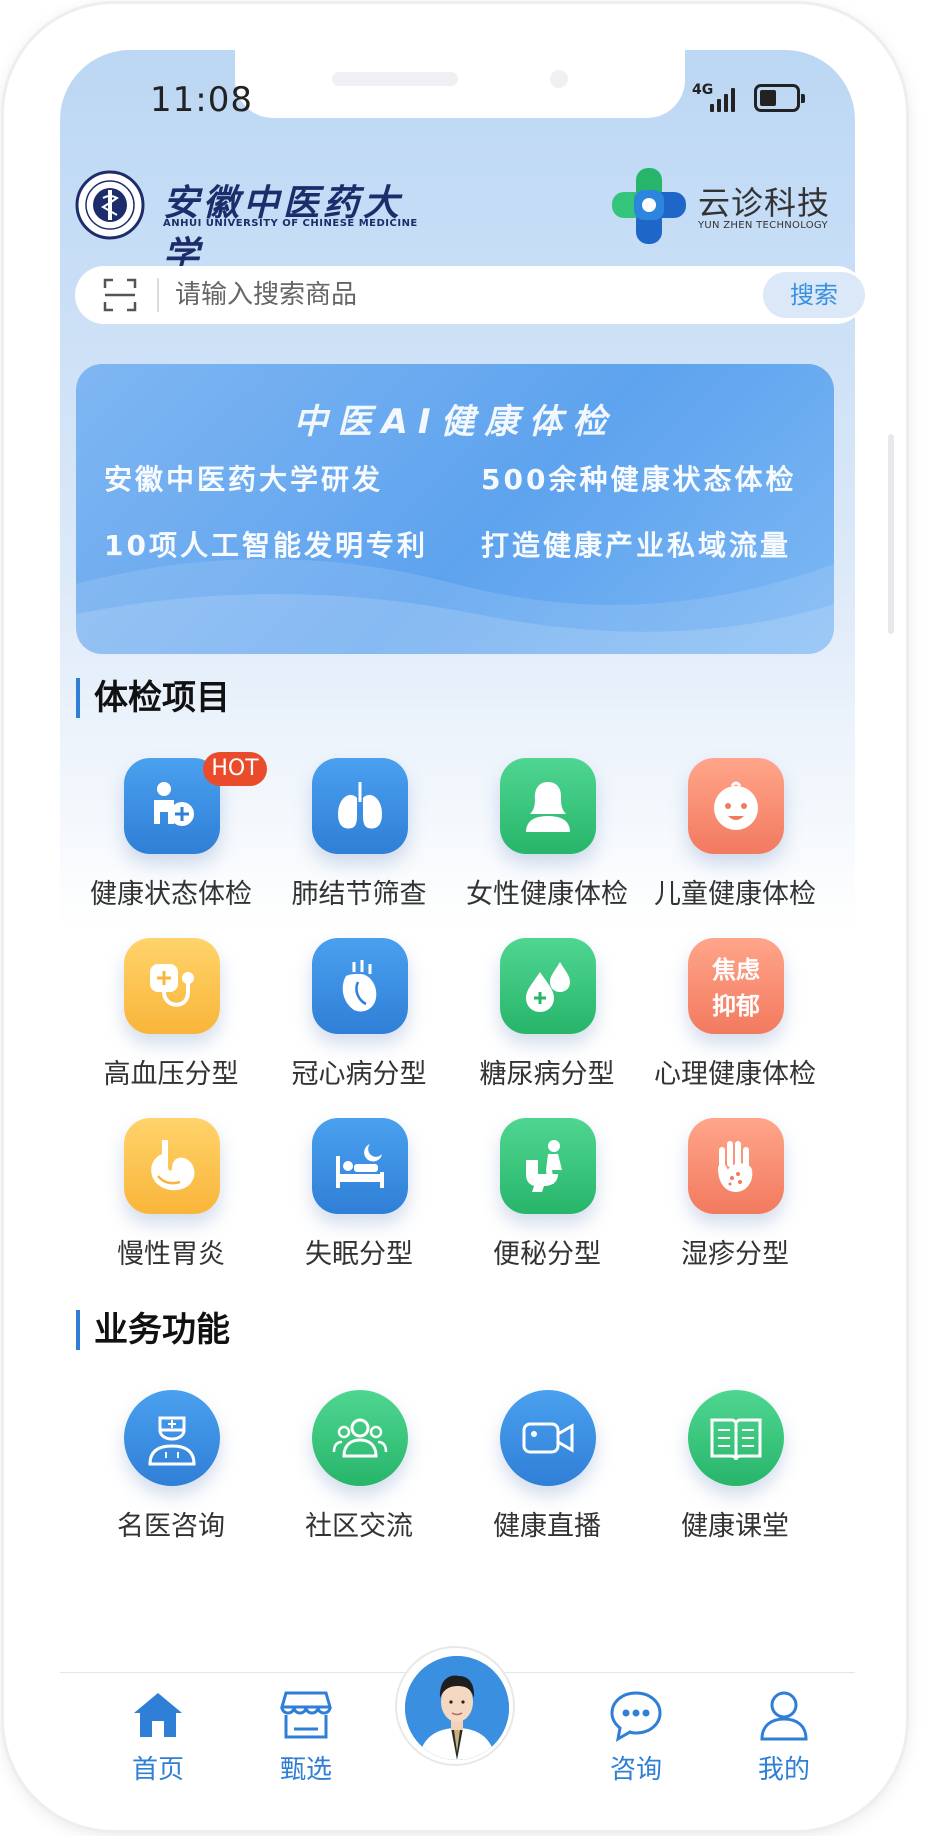 This screenshot has height=1836, width=926. I want to click on toilet-person-icon, so click(544, 1166).